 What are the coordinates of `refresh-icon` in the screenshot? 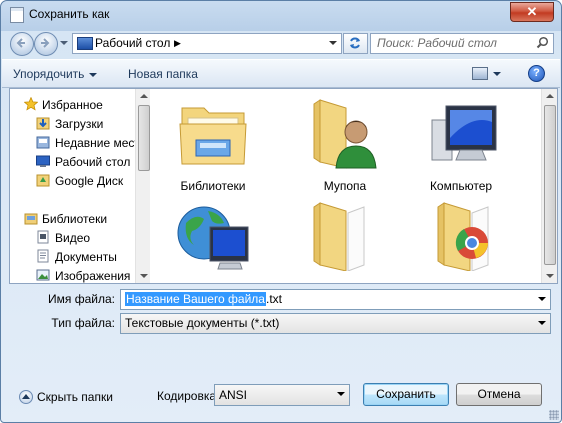 It's located at (355, 43).